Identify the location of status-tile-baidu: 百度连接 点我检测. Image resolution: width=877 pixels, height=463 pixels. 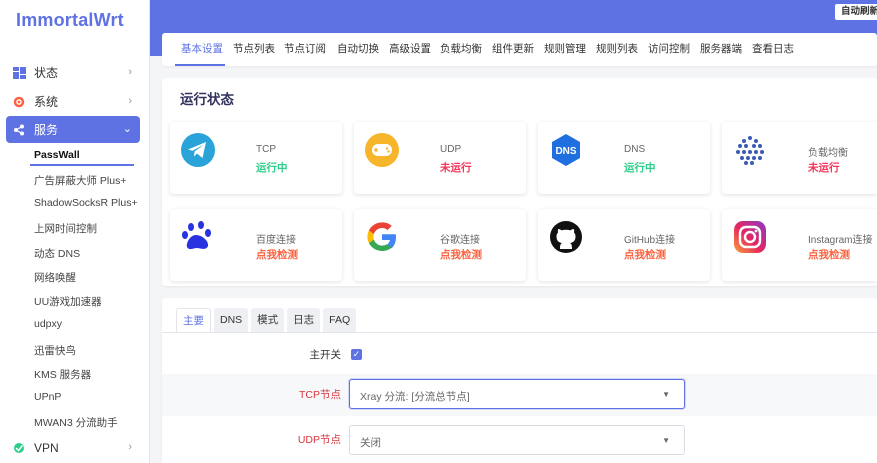
(256, 245).